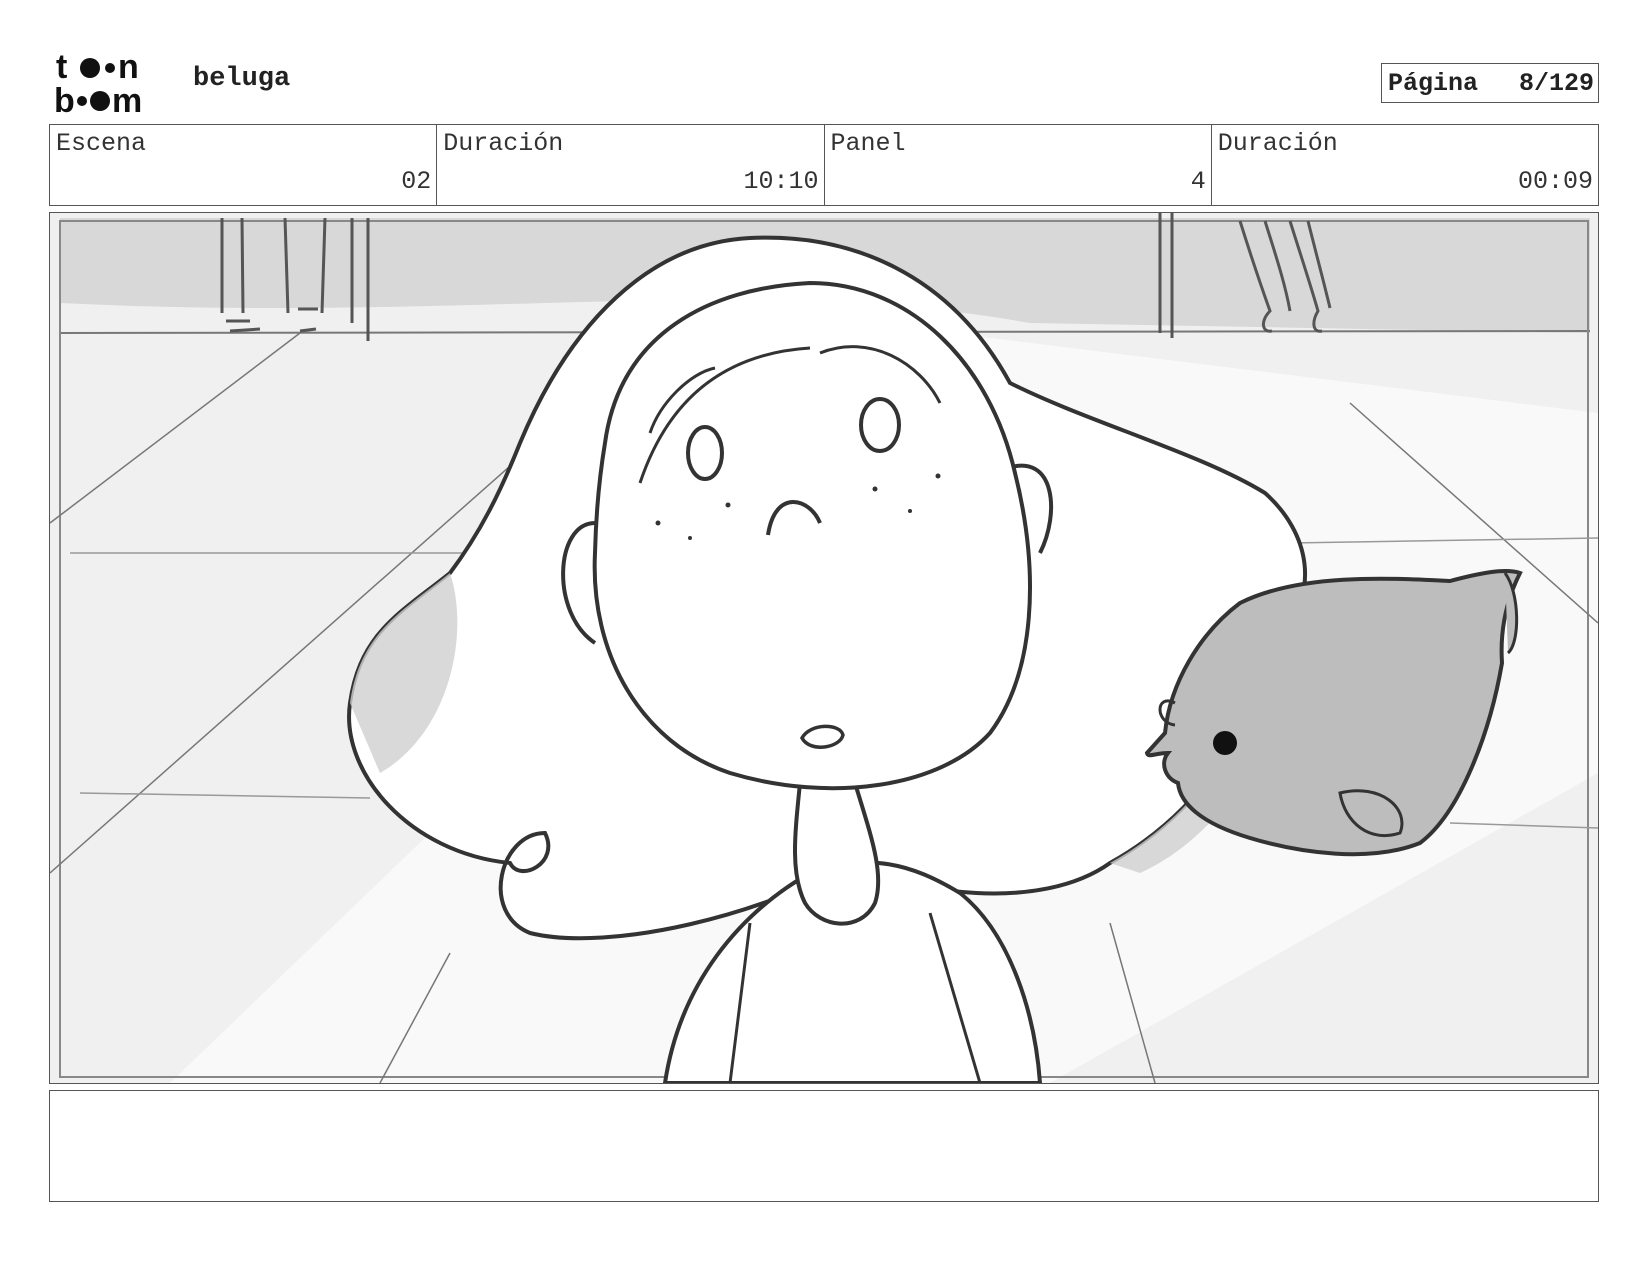 The image size is (1650, 1275). I want to click on panel-duration-label: Duración, so click(1277, 143).